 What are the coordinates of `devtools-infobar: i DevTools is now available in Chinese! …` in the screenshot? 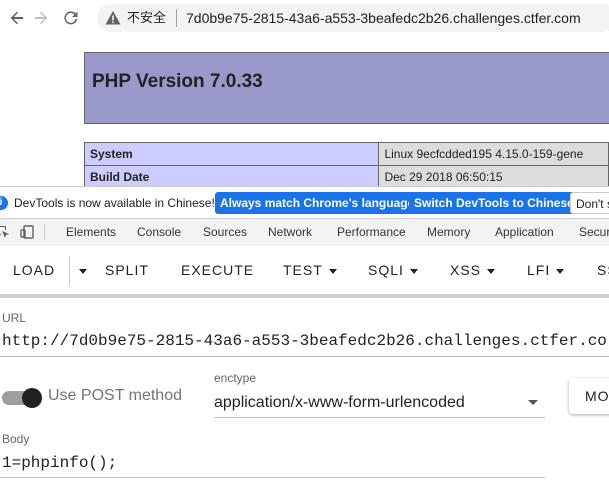 It's located at (304, 202).